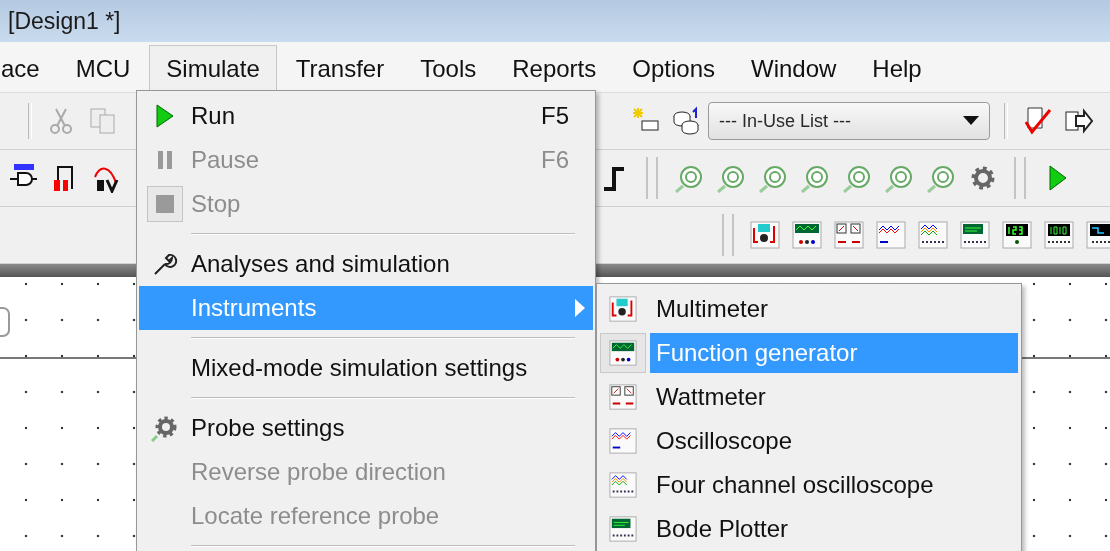 Image resolution: width=1110 pixels, height=551 pixels. I want to click on menu-item: Run F5, so click(366, 116).